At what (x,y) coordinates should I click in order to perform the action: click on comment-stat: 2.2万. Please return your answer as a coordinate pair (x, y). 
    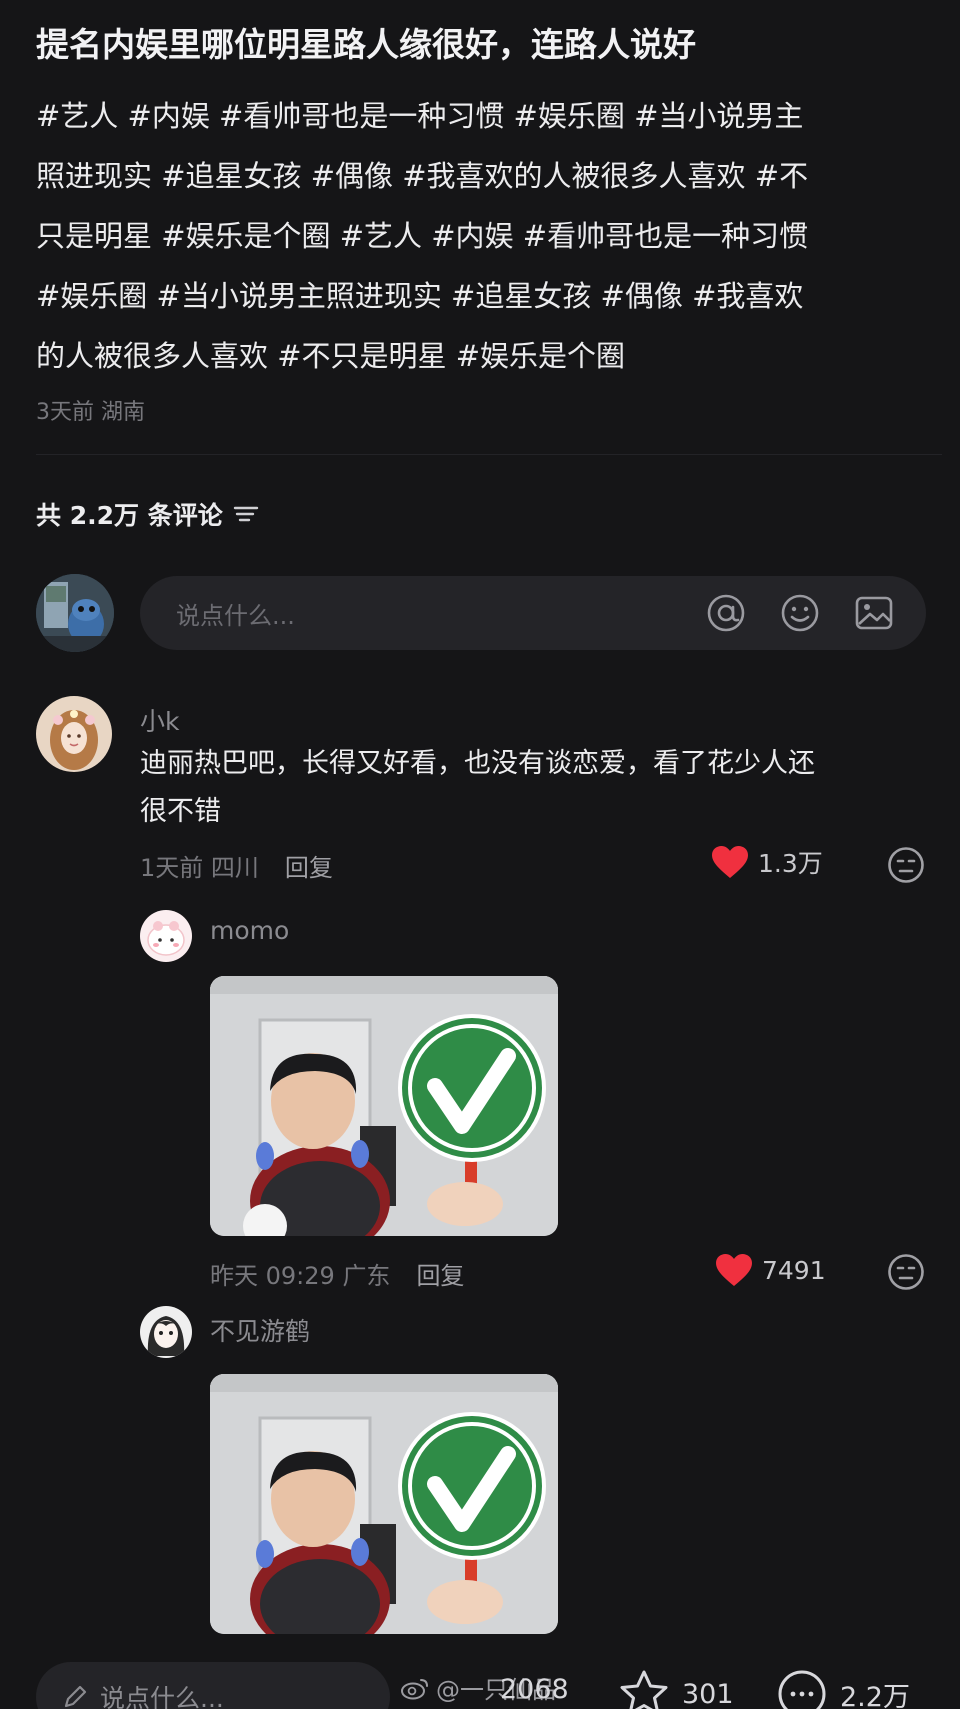
    Looking at the image, I should click on (842, 1688).